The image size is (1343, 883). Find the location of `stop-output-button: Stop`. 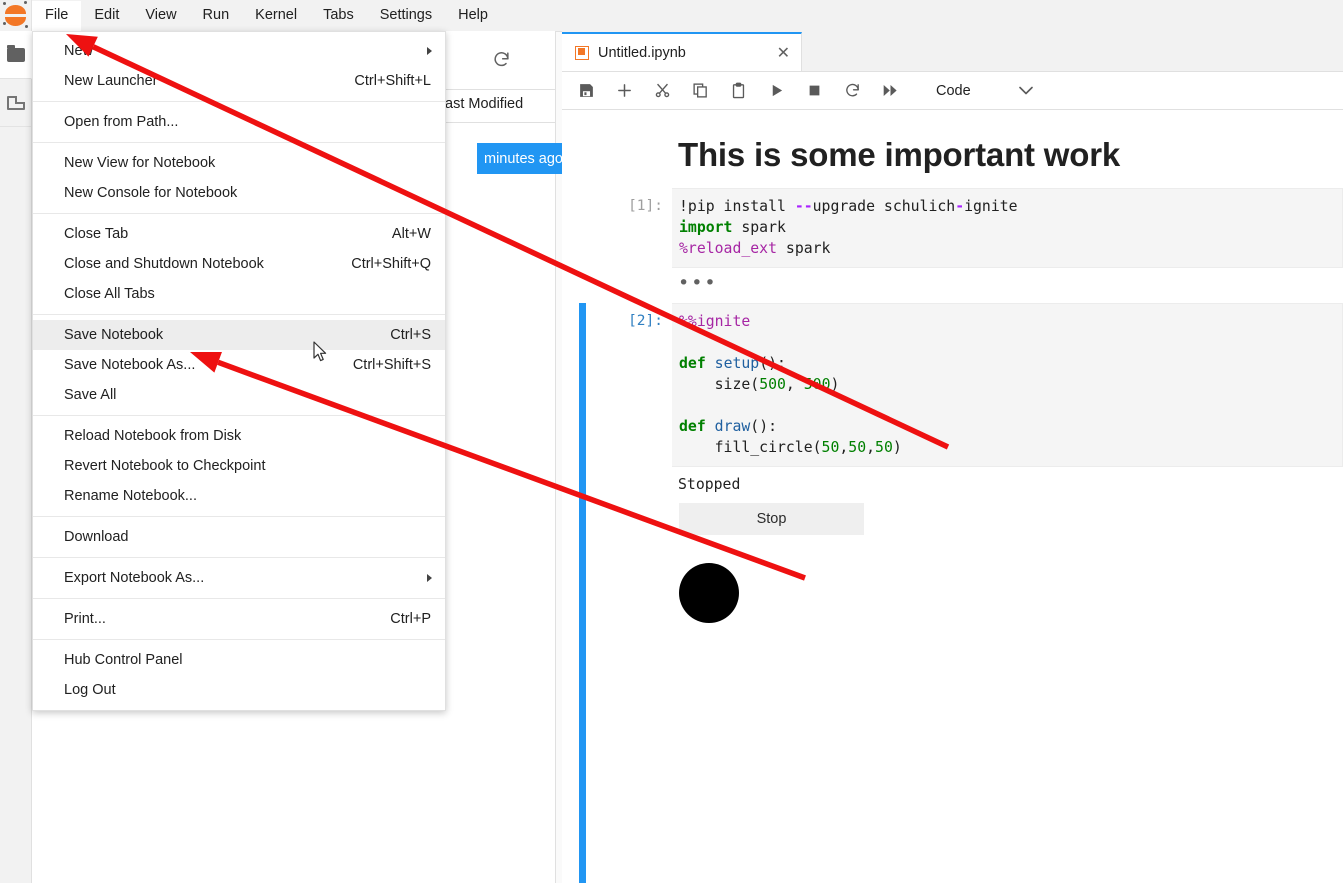

stop-output-button: Stop is located at coordinates (771, 519).